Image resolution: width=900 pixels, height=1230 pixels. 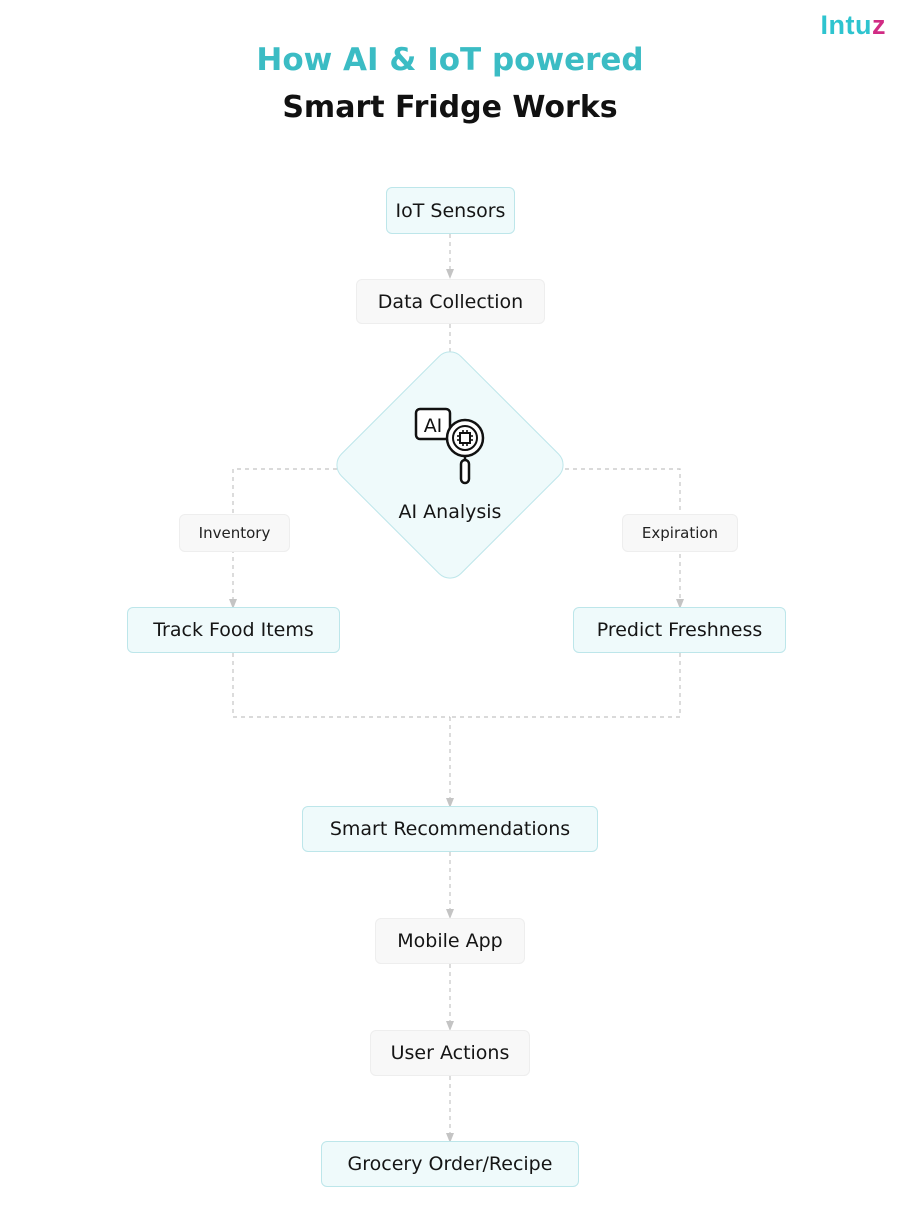 What do you see at coordinates (450, 210) in the screenshot?
I see `node-iot-sensors: IoT Sensors` at bounding box center [450, 210].